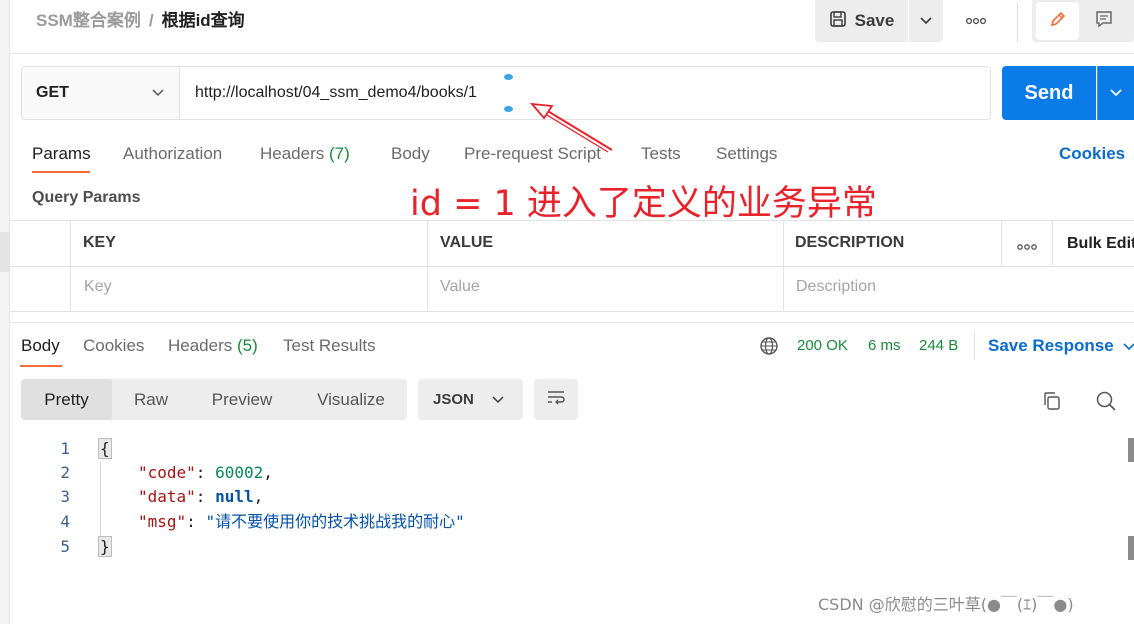 The image size is (1134, 624). I want to click on response-headers-count: (5), so click(247, 345).